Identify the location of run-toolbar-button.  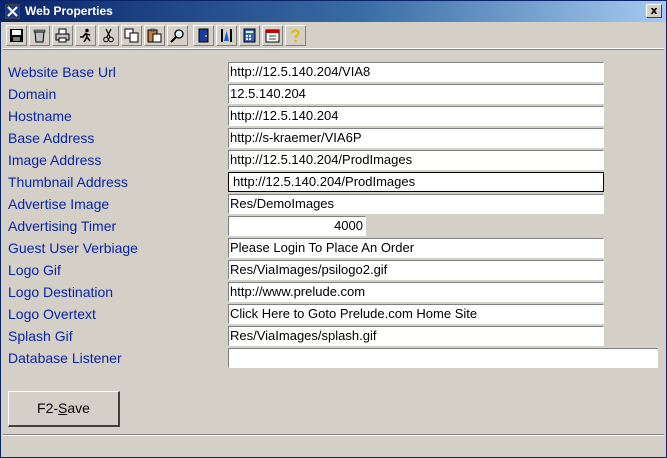
(85, 35).